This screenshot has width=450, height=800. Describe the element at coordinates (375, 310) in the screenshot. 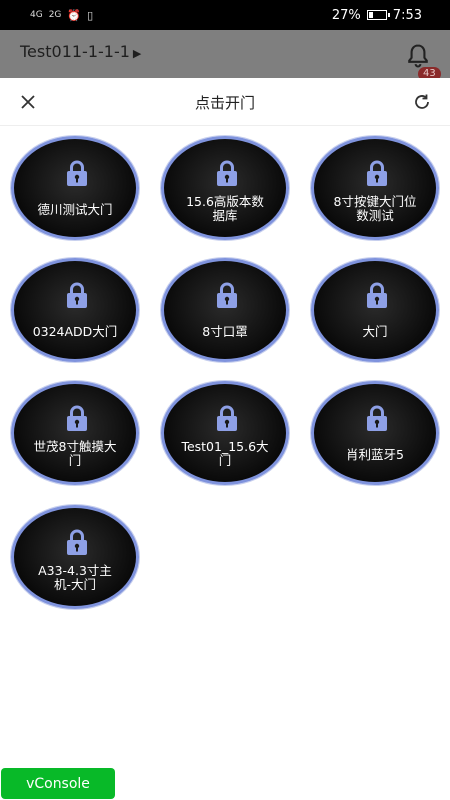

I see `door-button: 大门` at that location.